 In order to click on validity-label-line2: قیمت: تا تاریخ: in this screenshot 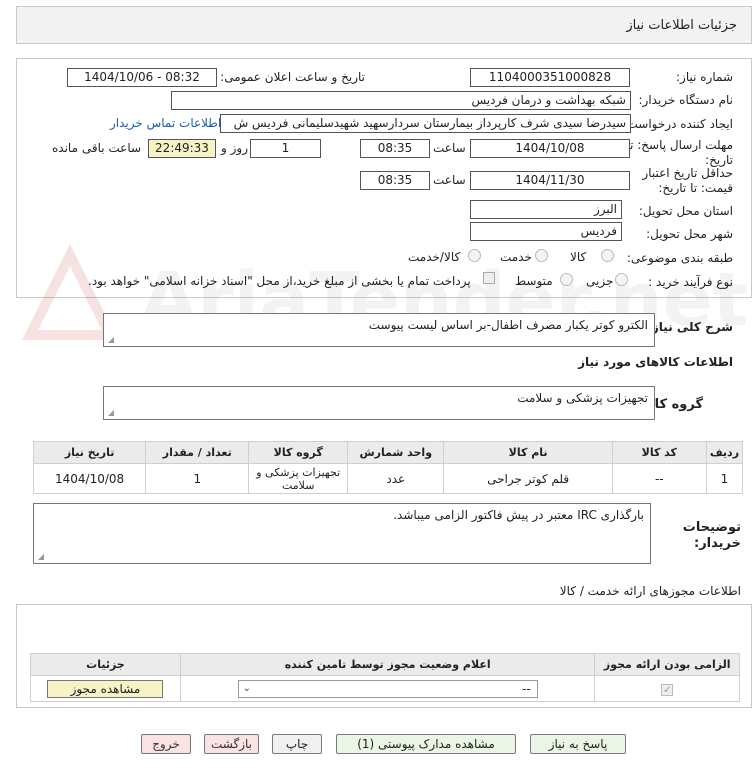, I will do `click(695, 188)`.